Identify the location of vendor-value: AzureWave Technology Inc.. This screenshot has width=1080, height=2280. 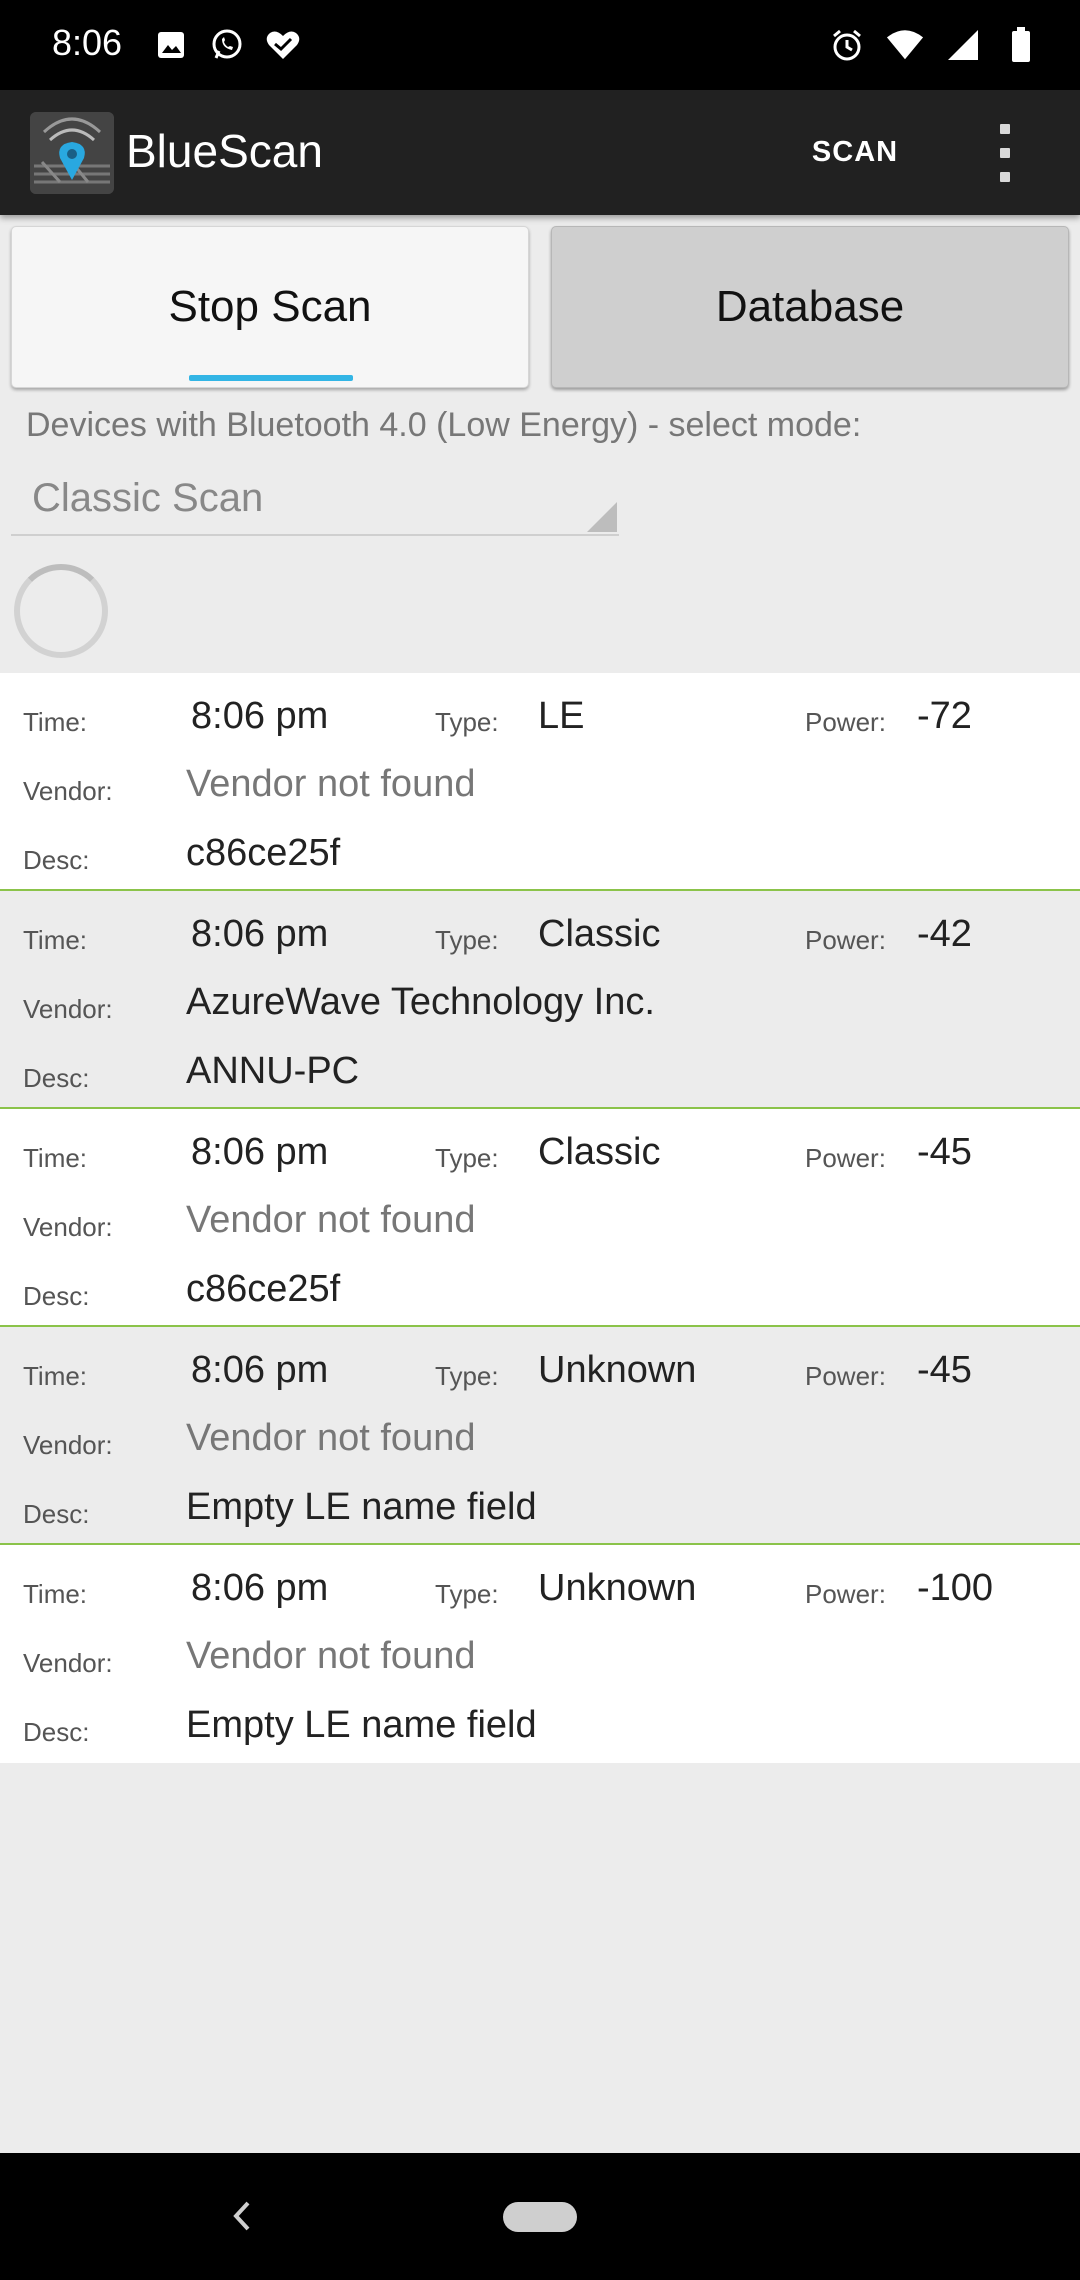
(420, 1002).